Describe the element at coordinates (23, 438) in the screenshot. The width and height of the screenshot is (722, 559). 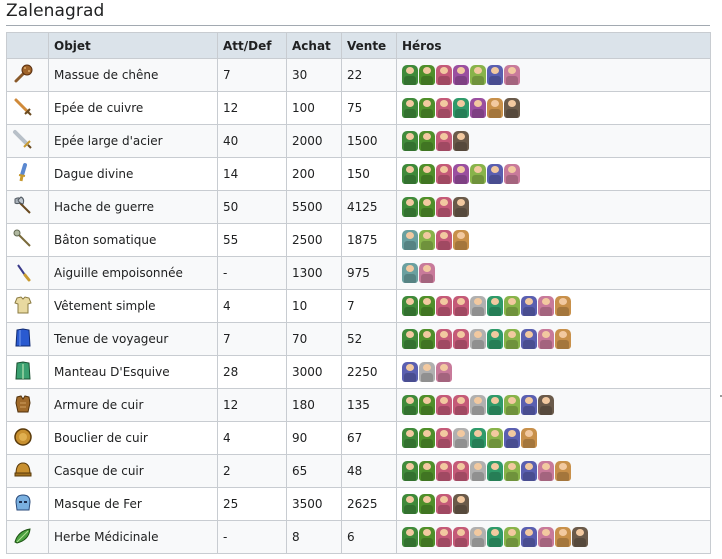
I see `leather-shield-icon` at that location.